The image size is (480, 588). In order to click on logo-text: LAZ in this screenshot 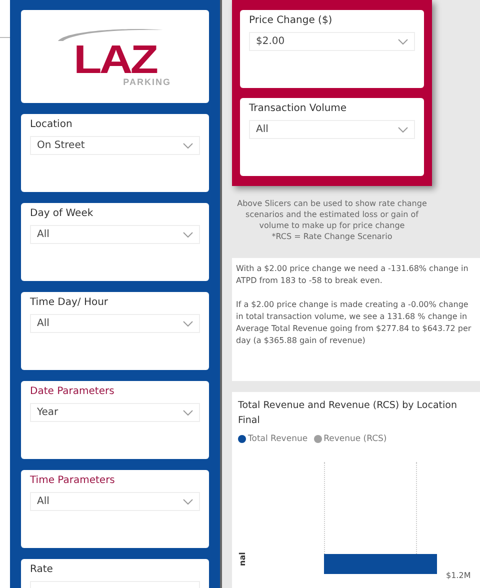, I will do `click(115, 59)`.